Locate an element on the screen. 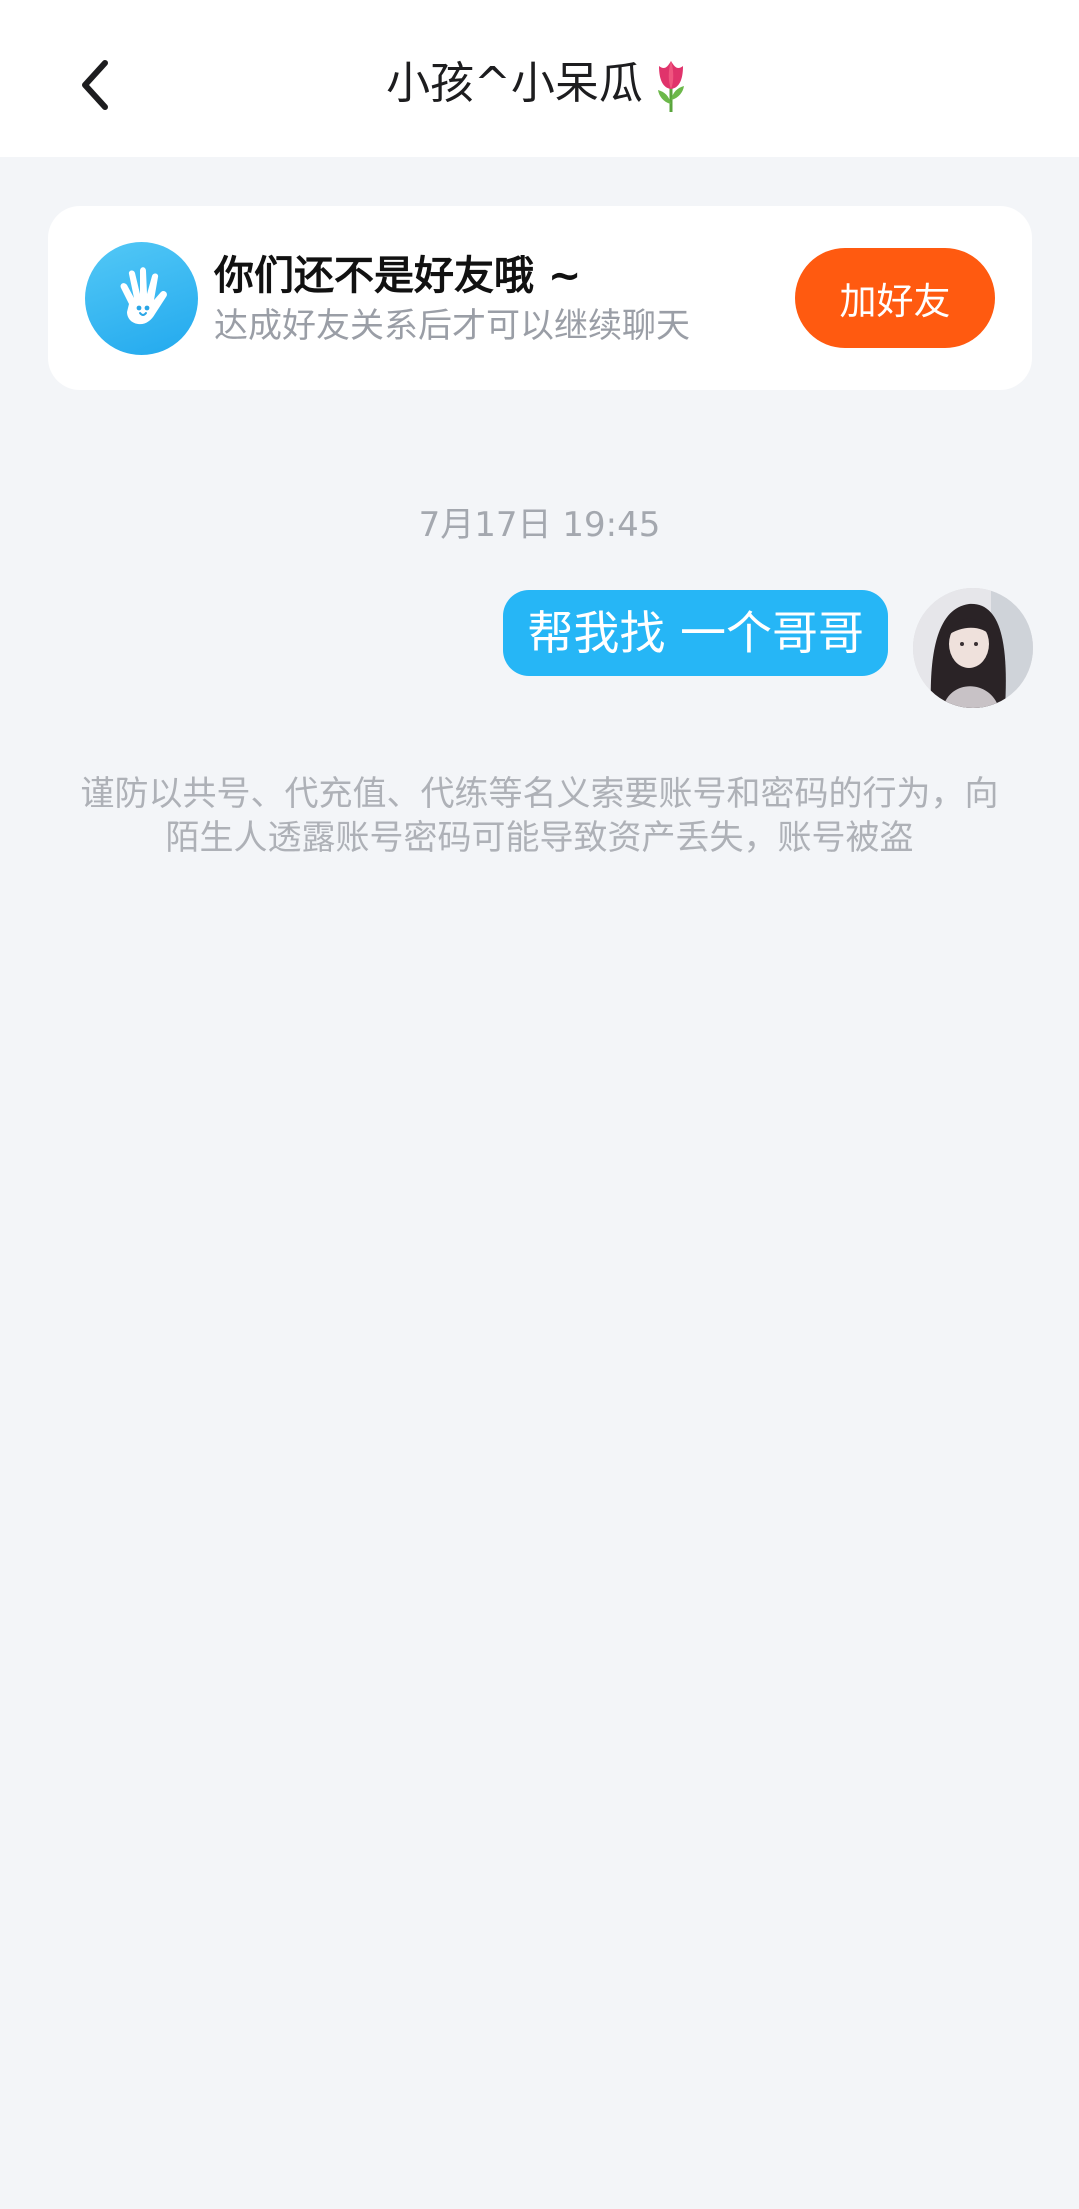 The image size is (1079, 2209). page-title-text: 小孩^小呆瓜 is located at coordinates (514, 83).